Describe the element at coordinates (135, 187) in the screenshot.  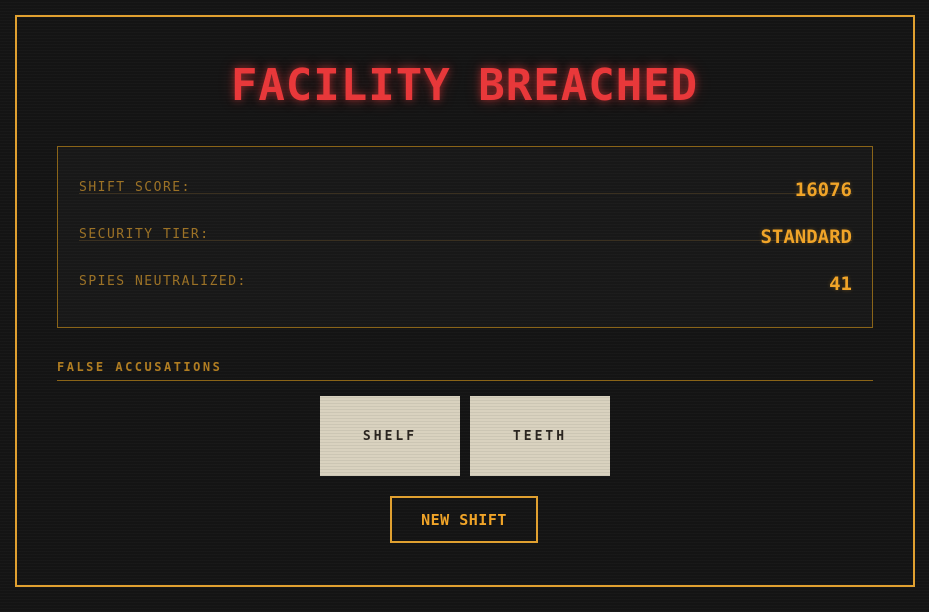
I see `shift-score-label: SHIFT SCORE:` at that location.